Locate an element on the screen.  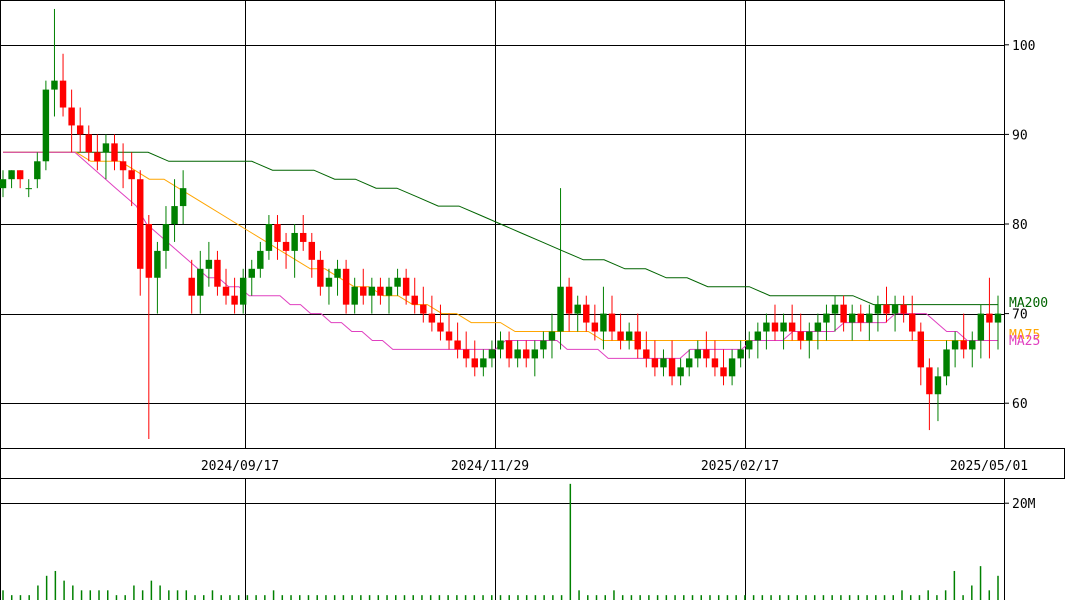
price-axis: 60708090100 is located at coordinates (1019, 225).